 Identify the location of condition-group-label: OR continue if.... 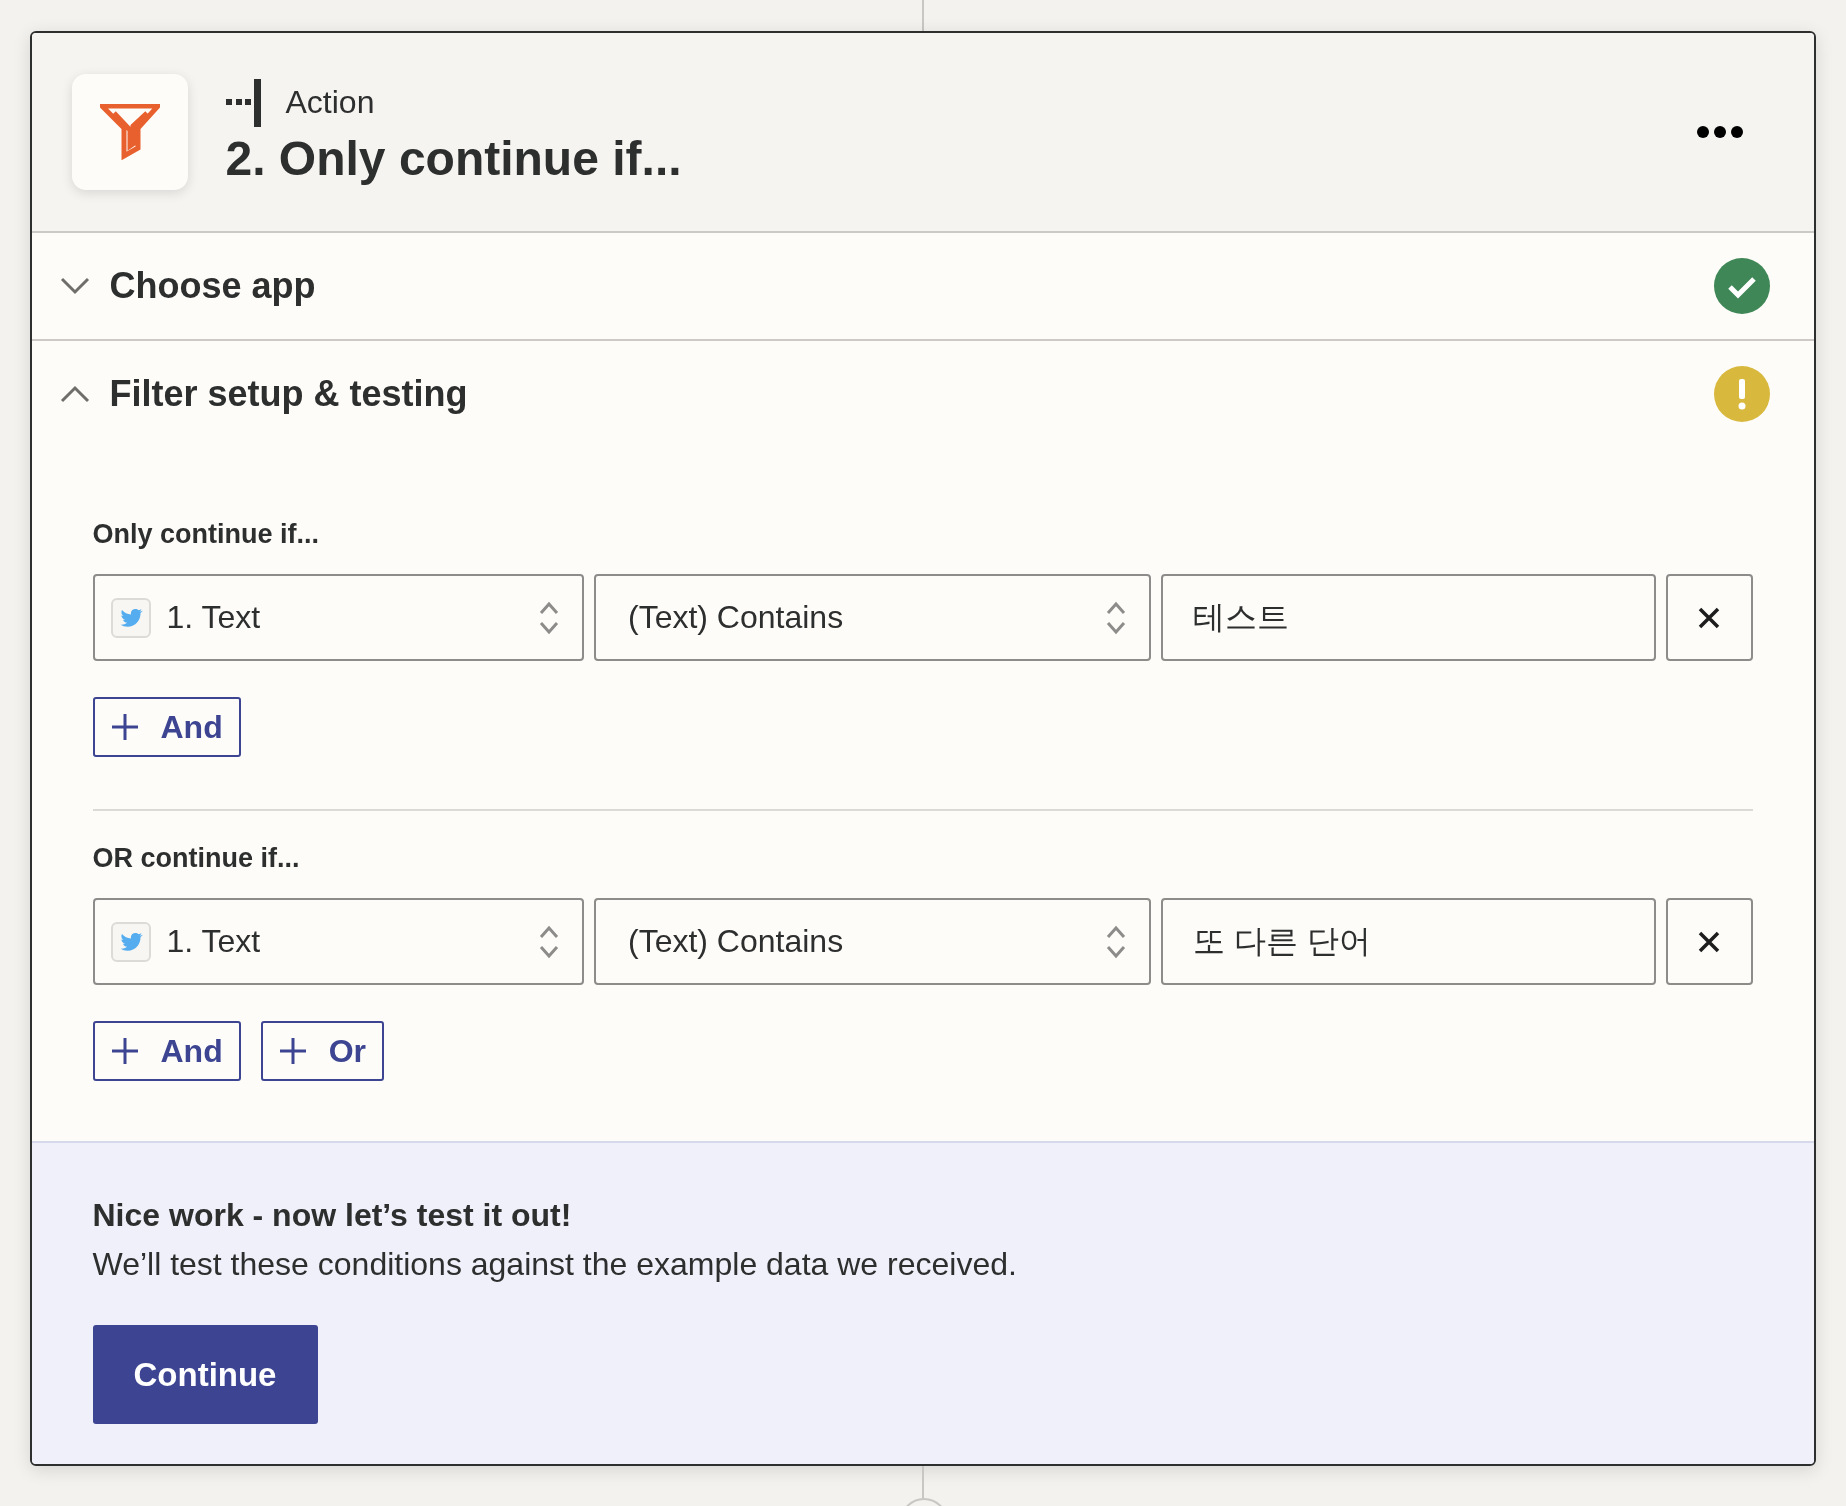
(196, 858).